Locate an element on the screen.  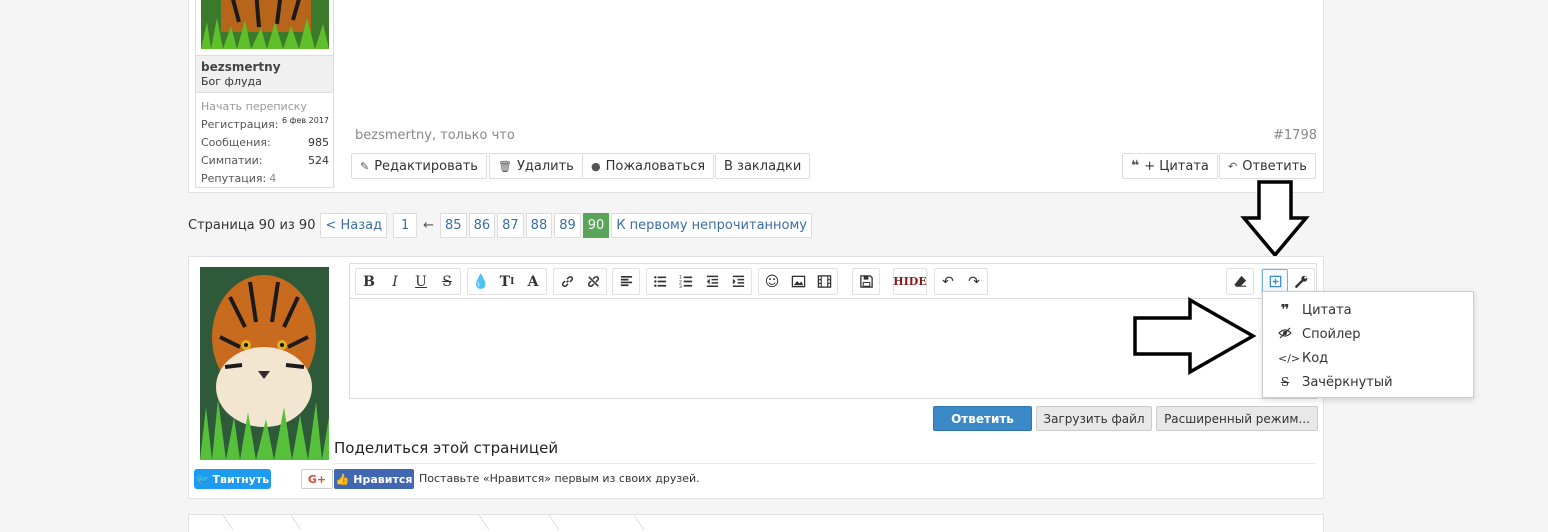
username: bezsmertny is located at coordinates (264, 67).